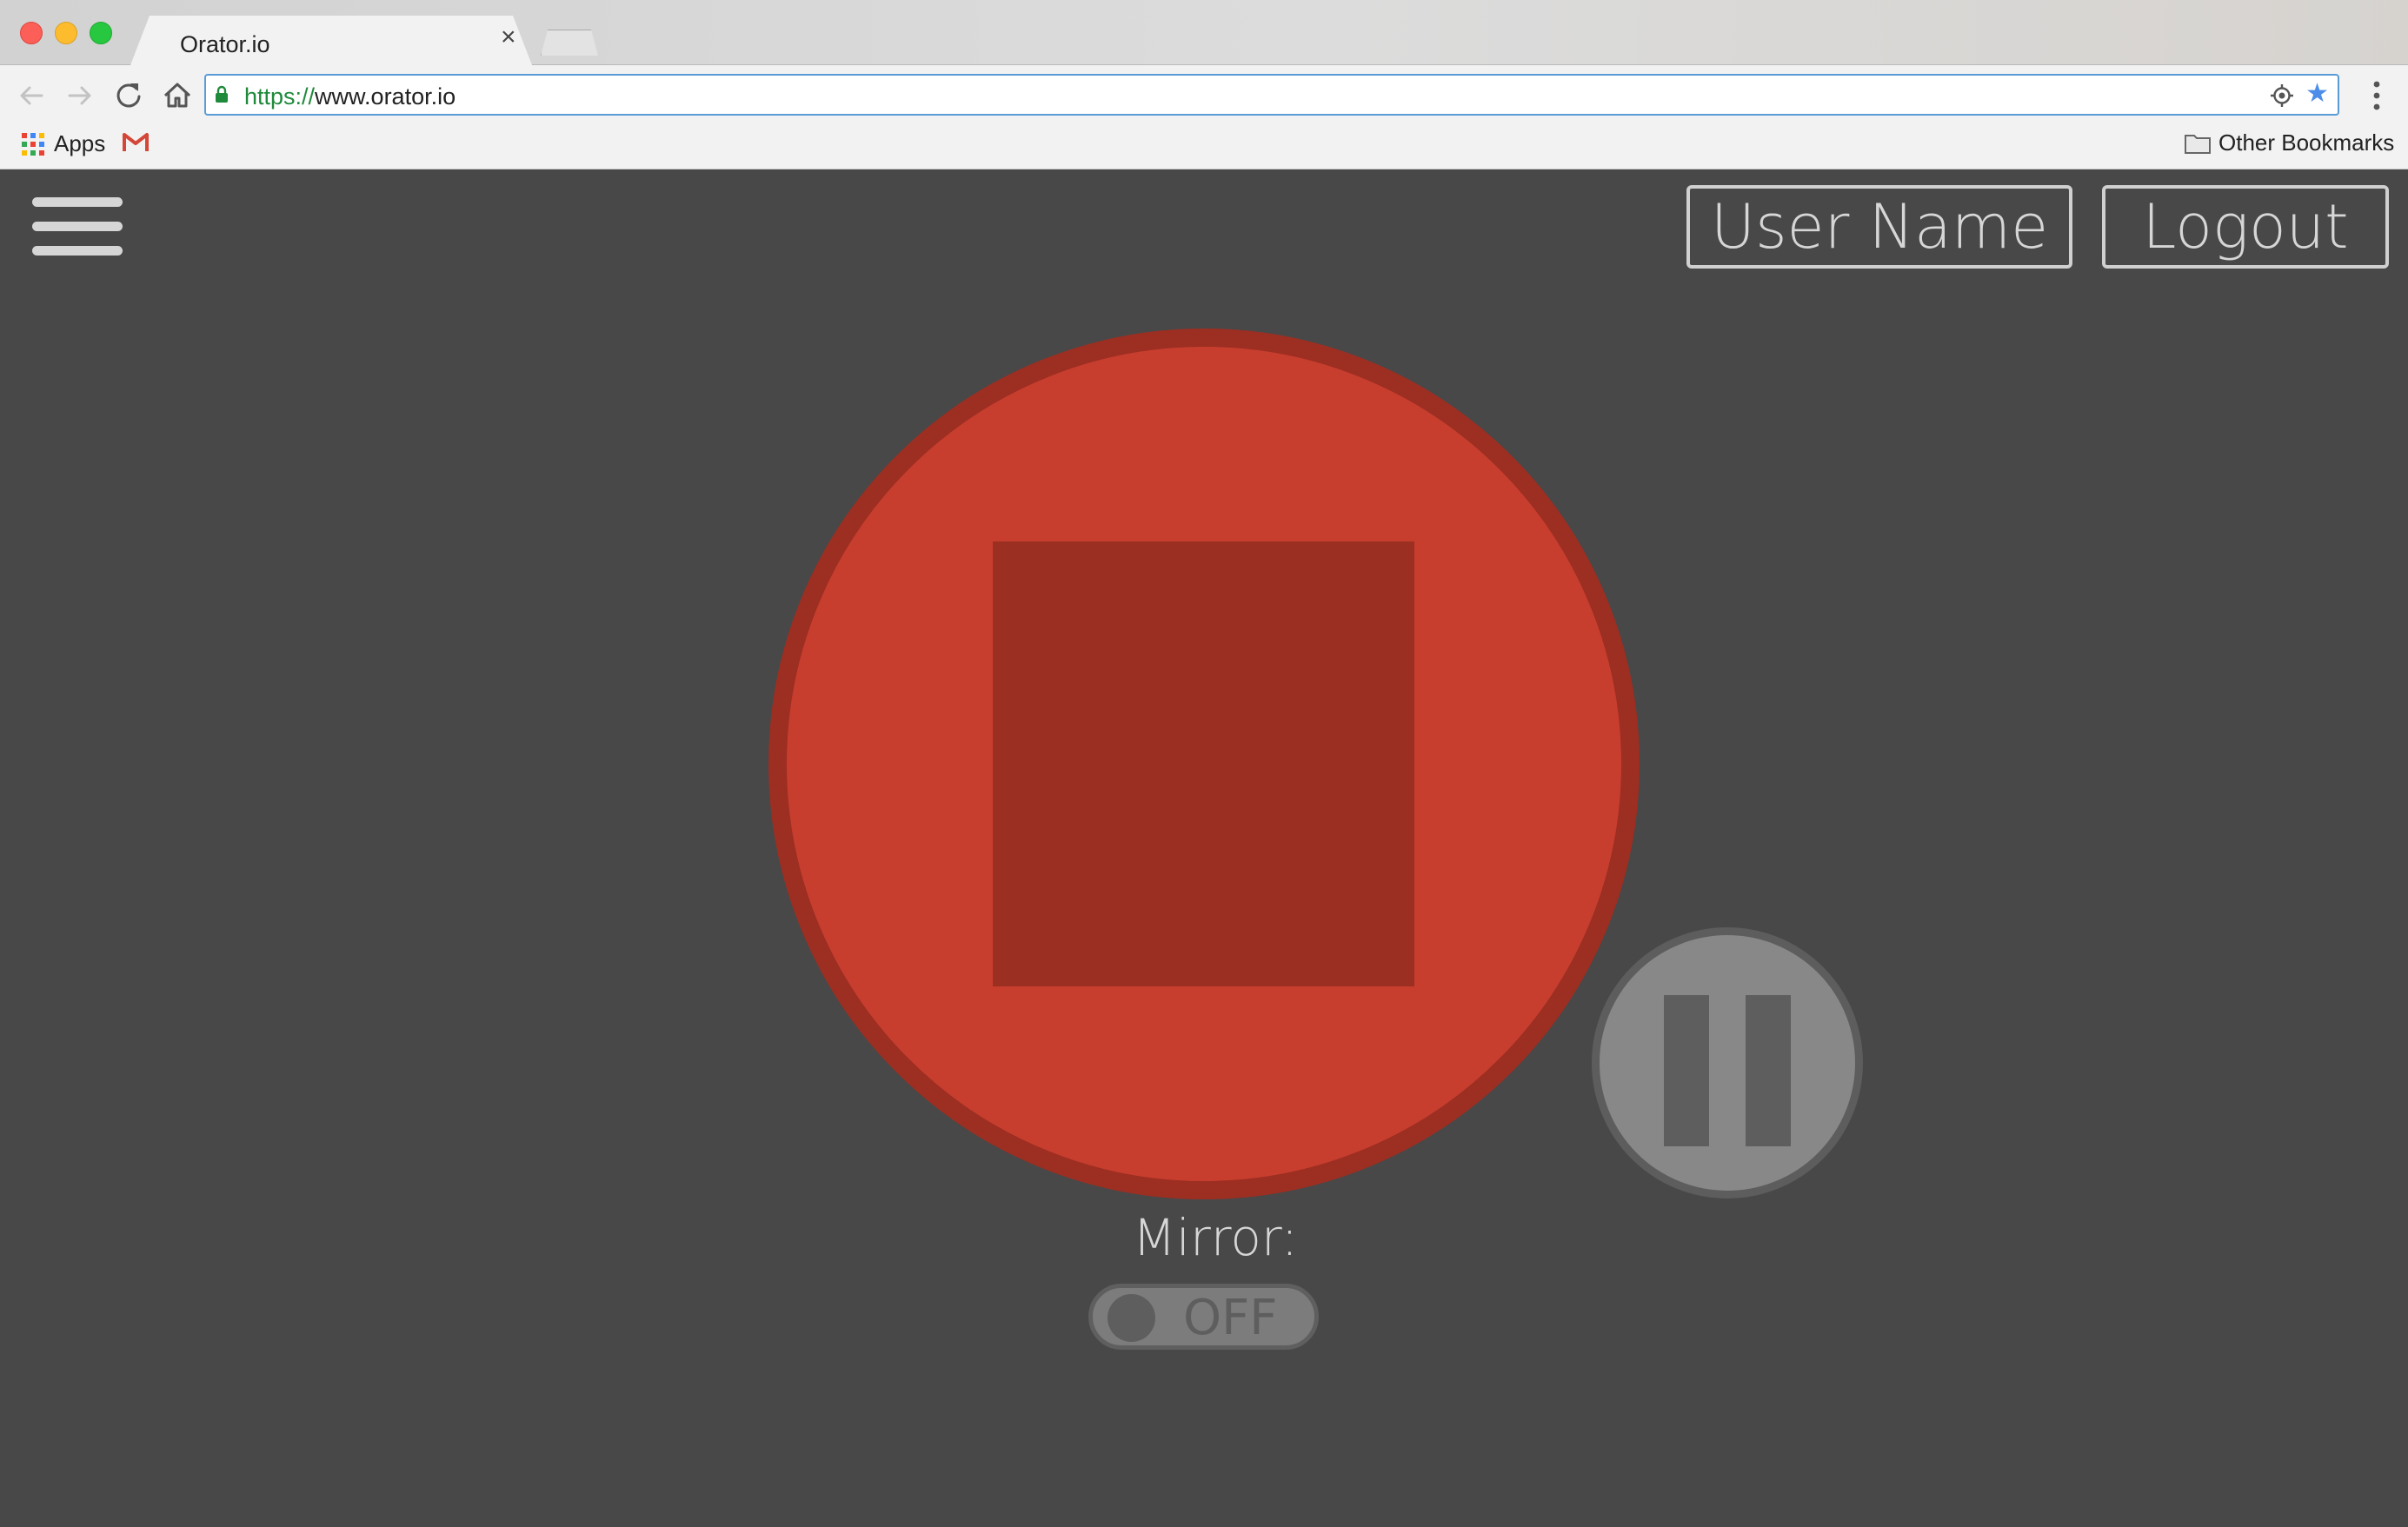 This screenshot has width=2408, height=1527. I want to click on folder-icon, so click(2198, 144).